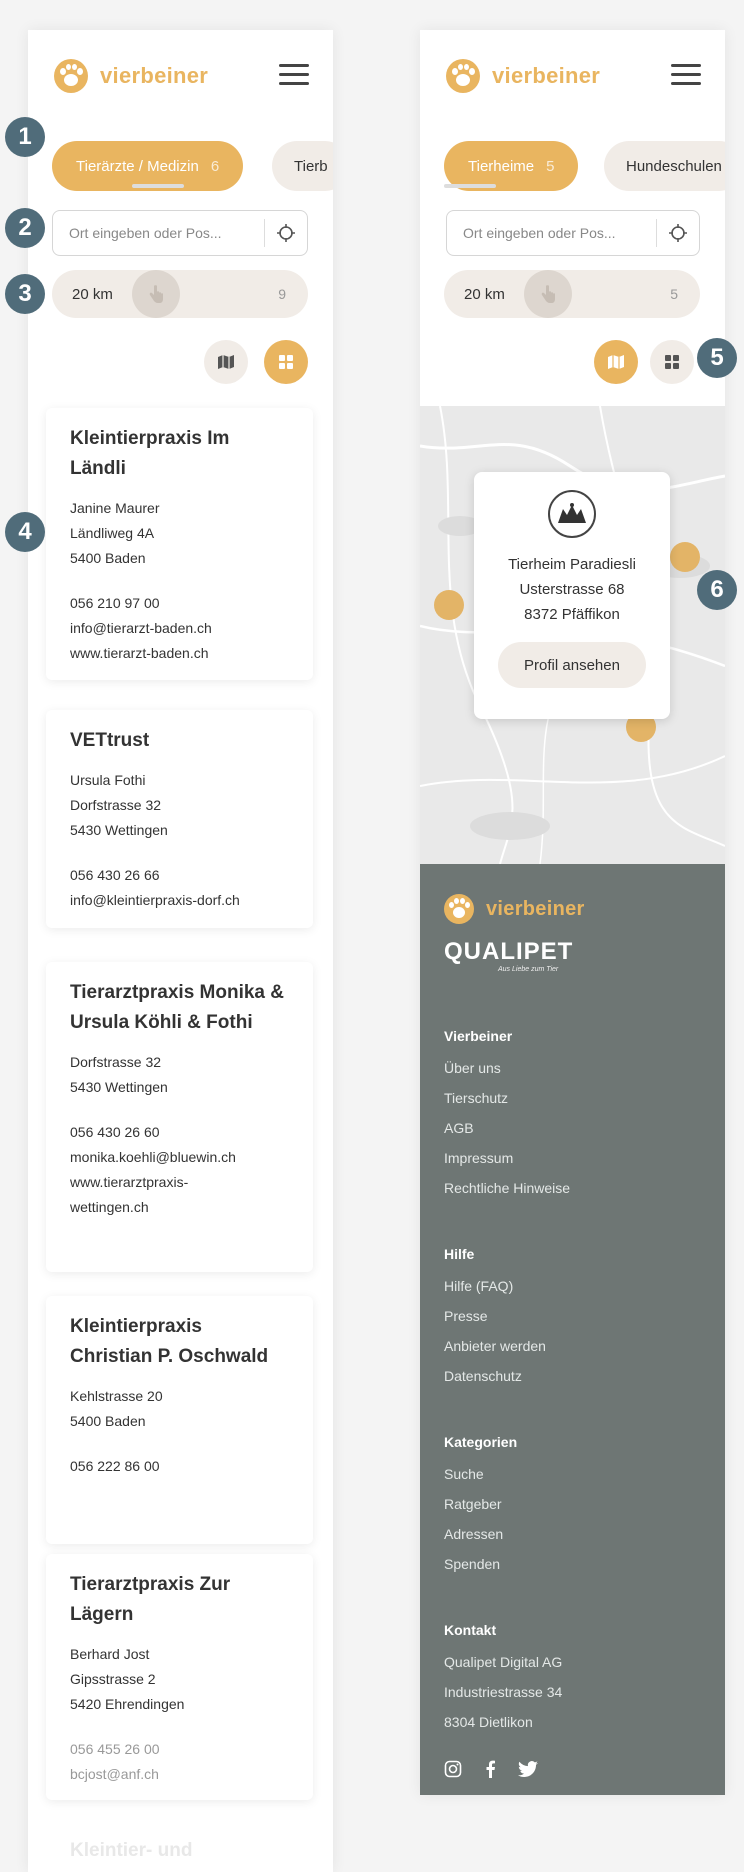  I want to click on footer-link: Datenschutz, so click(483, 1376).